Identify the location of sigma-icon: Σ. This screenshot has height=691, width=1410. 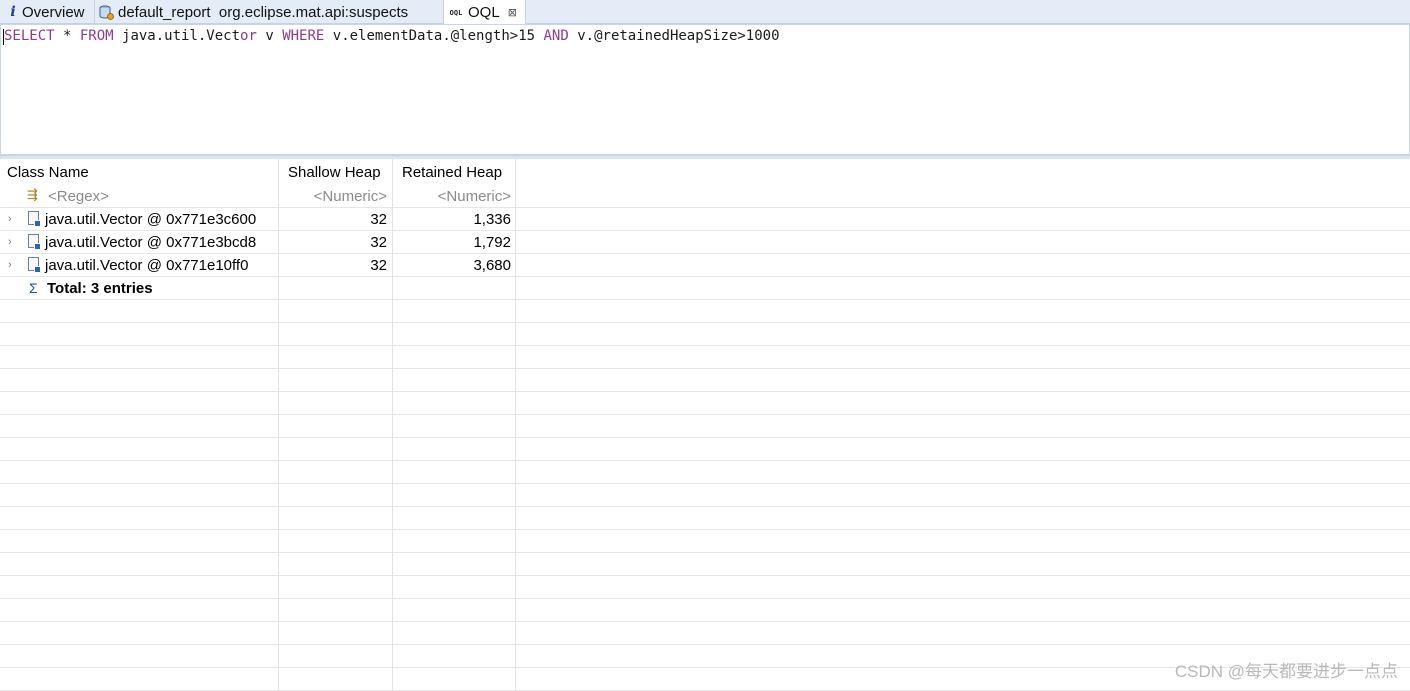
(33, 288).